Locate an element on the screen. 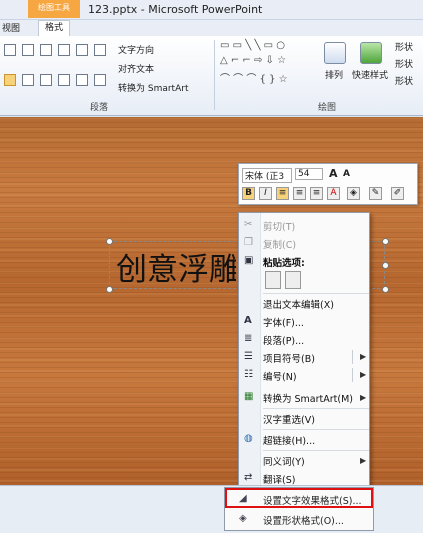 This screenshot has height=533, width=423. shrink-font-icon: A is located at coordinates (346, 174).